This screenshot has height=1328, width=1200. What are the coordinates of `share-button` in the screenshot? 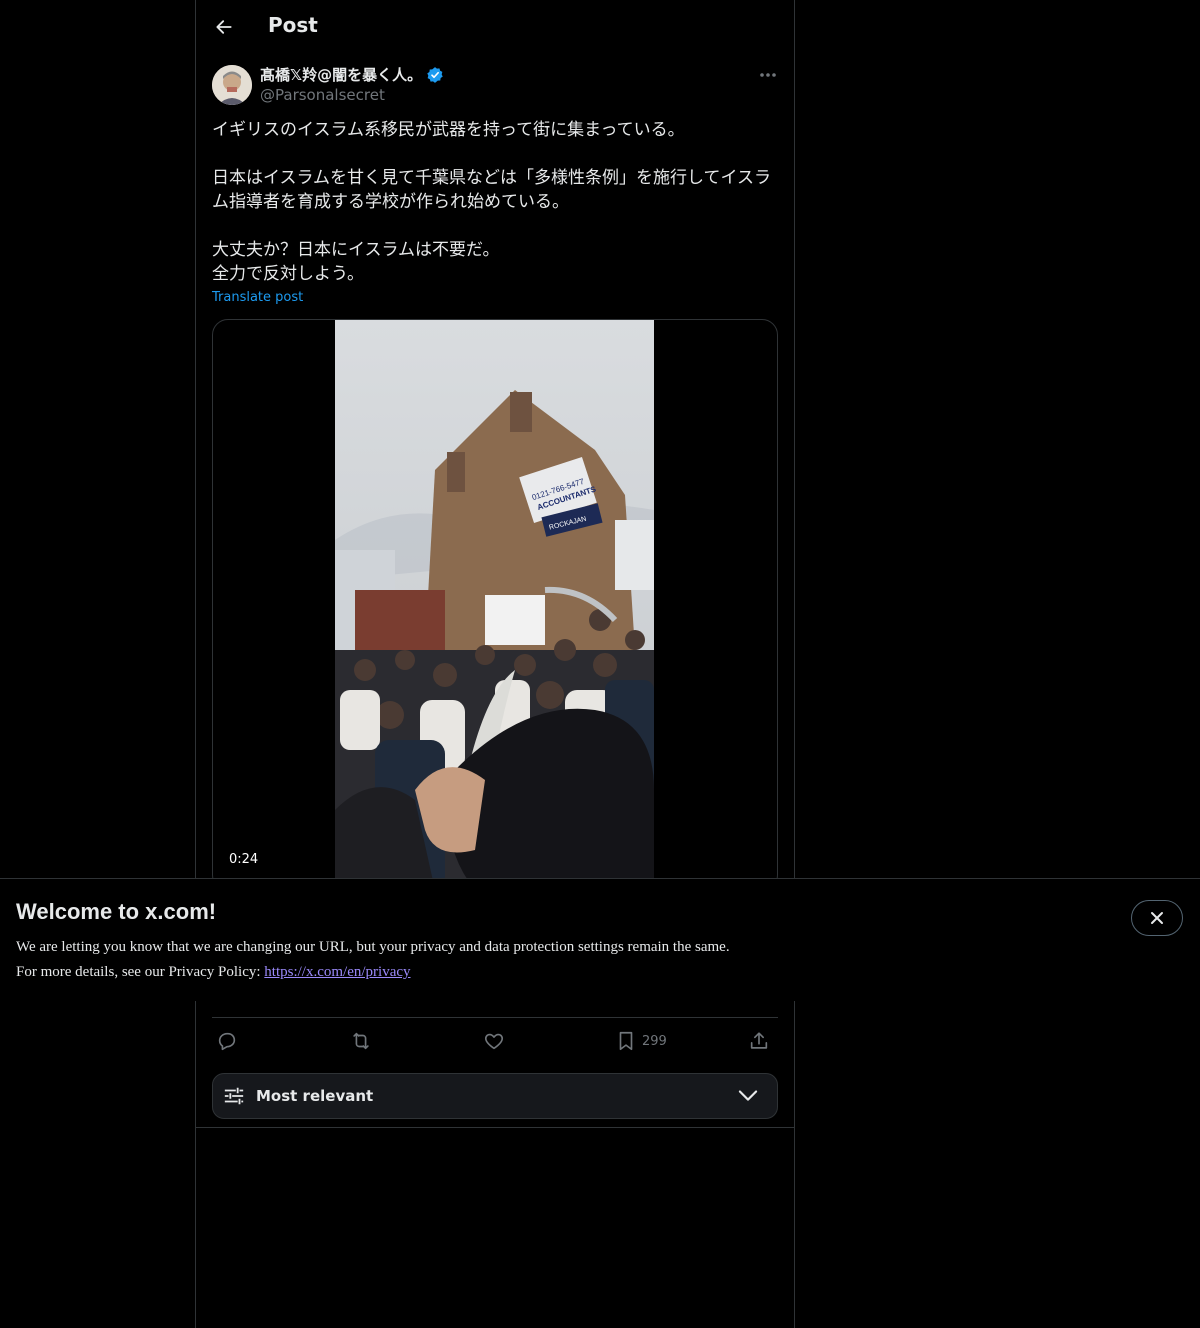 It's located at (759, 1041).